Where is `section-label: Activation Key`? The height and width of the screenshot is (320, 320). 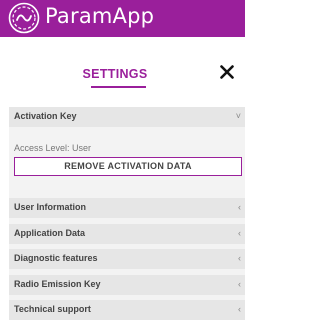 section-label: Activation Key is located at coordinates (45, 116).